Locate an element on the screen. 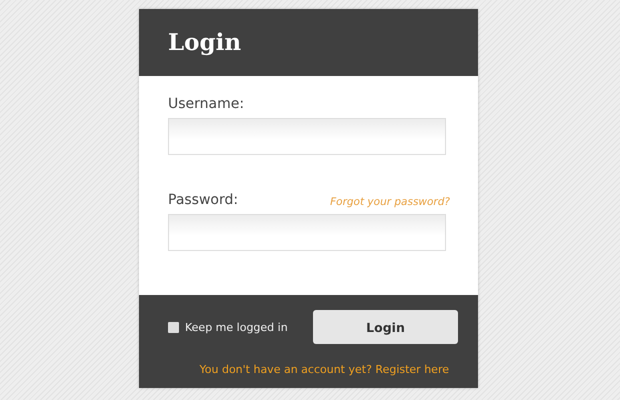 The height and width of the screenshot is (400, 620). checkbox is located at coordinates (173, 327).